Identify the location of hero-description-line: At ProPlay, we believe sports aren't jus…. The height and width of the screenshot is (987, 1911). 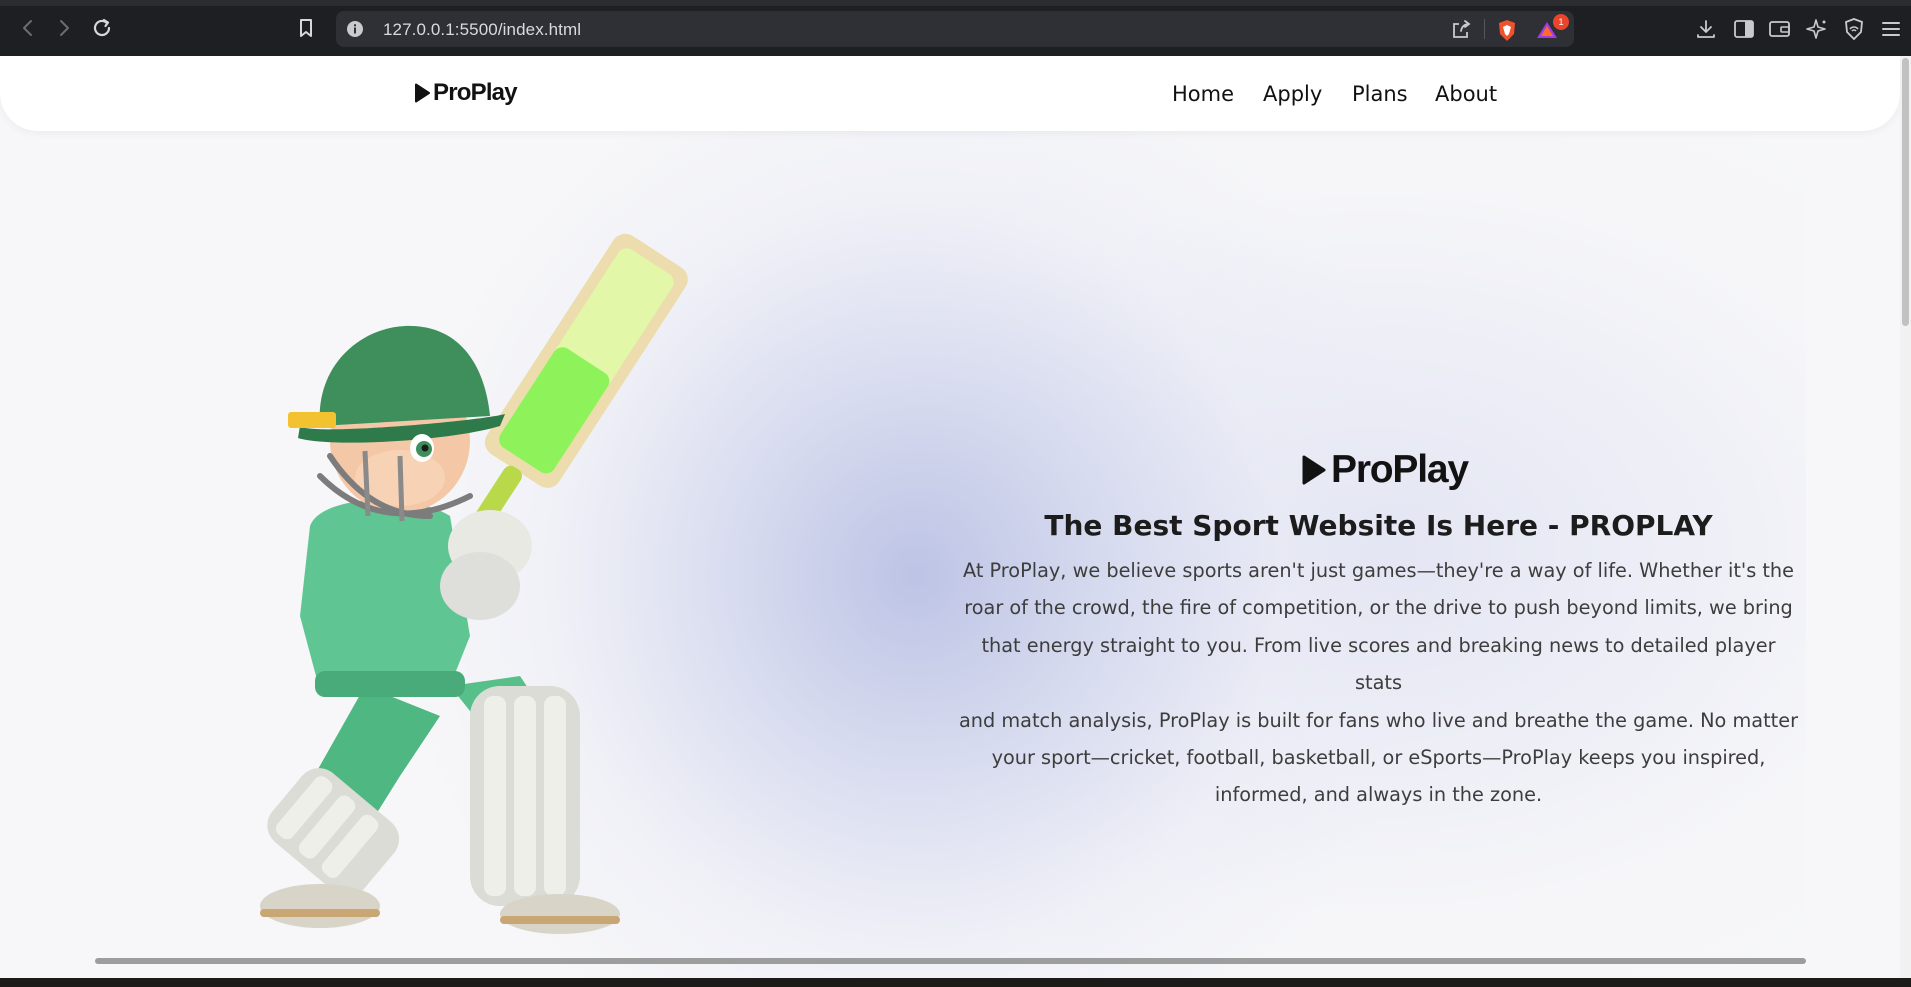
(1378, 570).